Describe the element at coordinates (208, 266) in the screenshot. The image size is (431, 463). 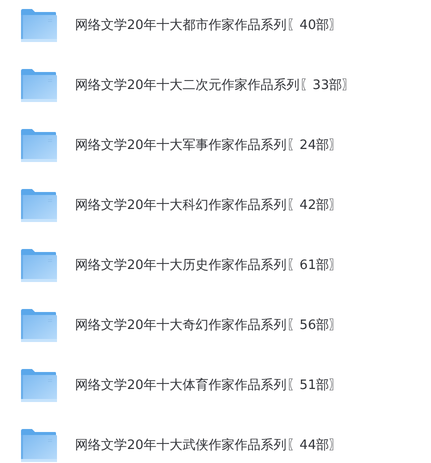
I see `folder-name: 网络文学20年十大历史作家作品系列〖61部〗` at that location.